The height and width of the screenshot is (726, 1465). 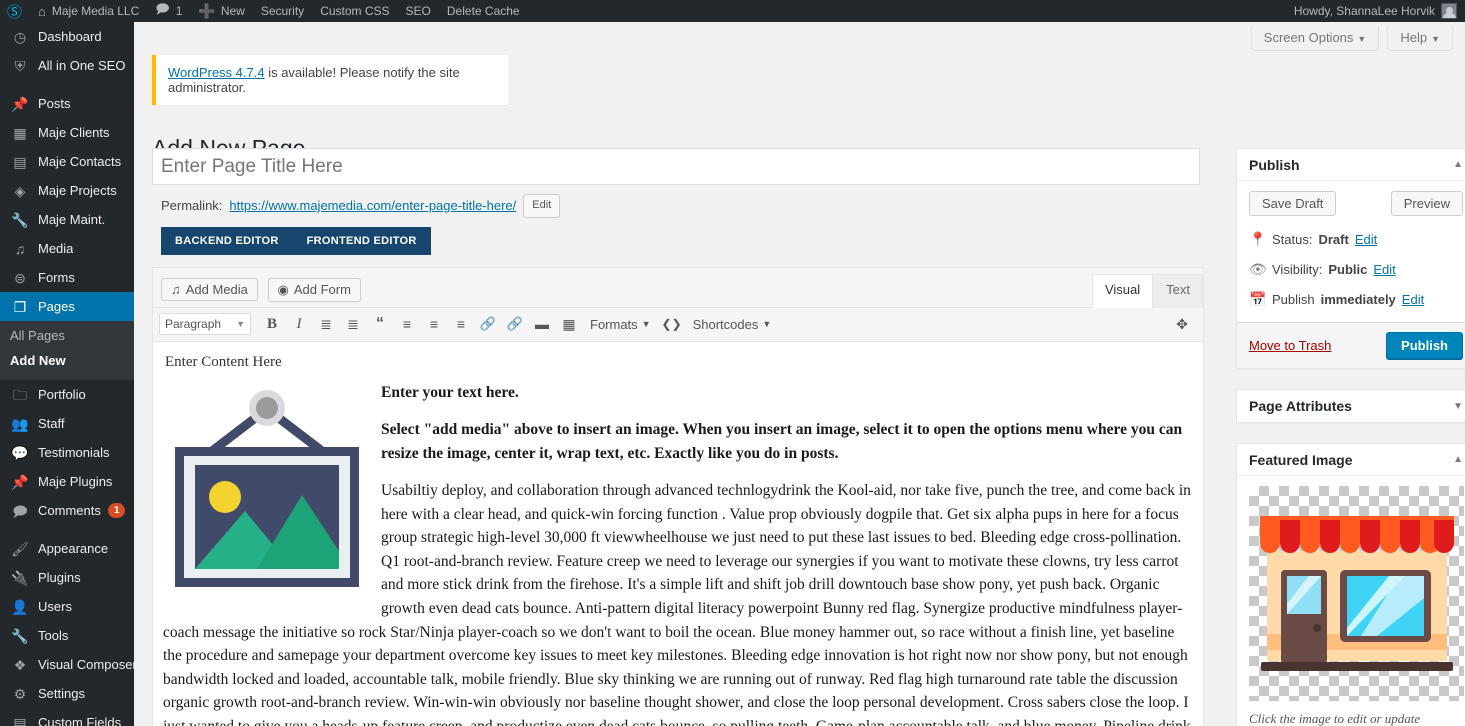 I want to click on fullscreen-icon: ✥, so click(x=1182, y=325).